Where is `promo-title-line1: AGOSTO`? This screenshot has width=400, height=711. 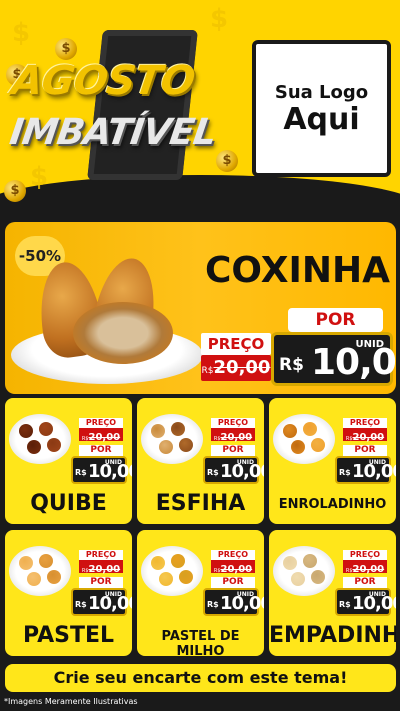 promo-title-line1: AGOSTO is located at coordinates (103, 81).